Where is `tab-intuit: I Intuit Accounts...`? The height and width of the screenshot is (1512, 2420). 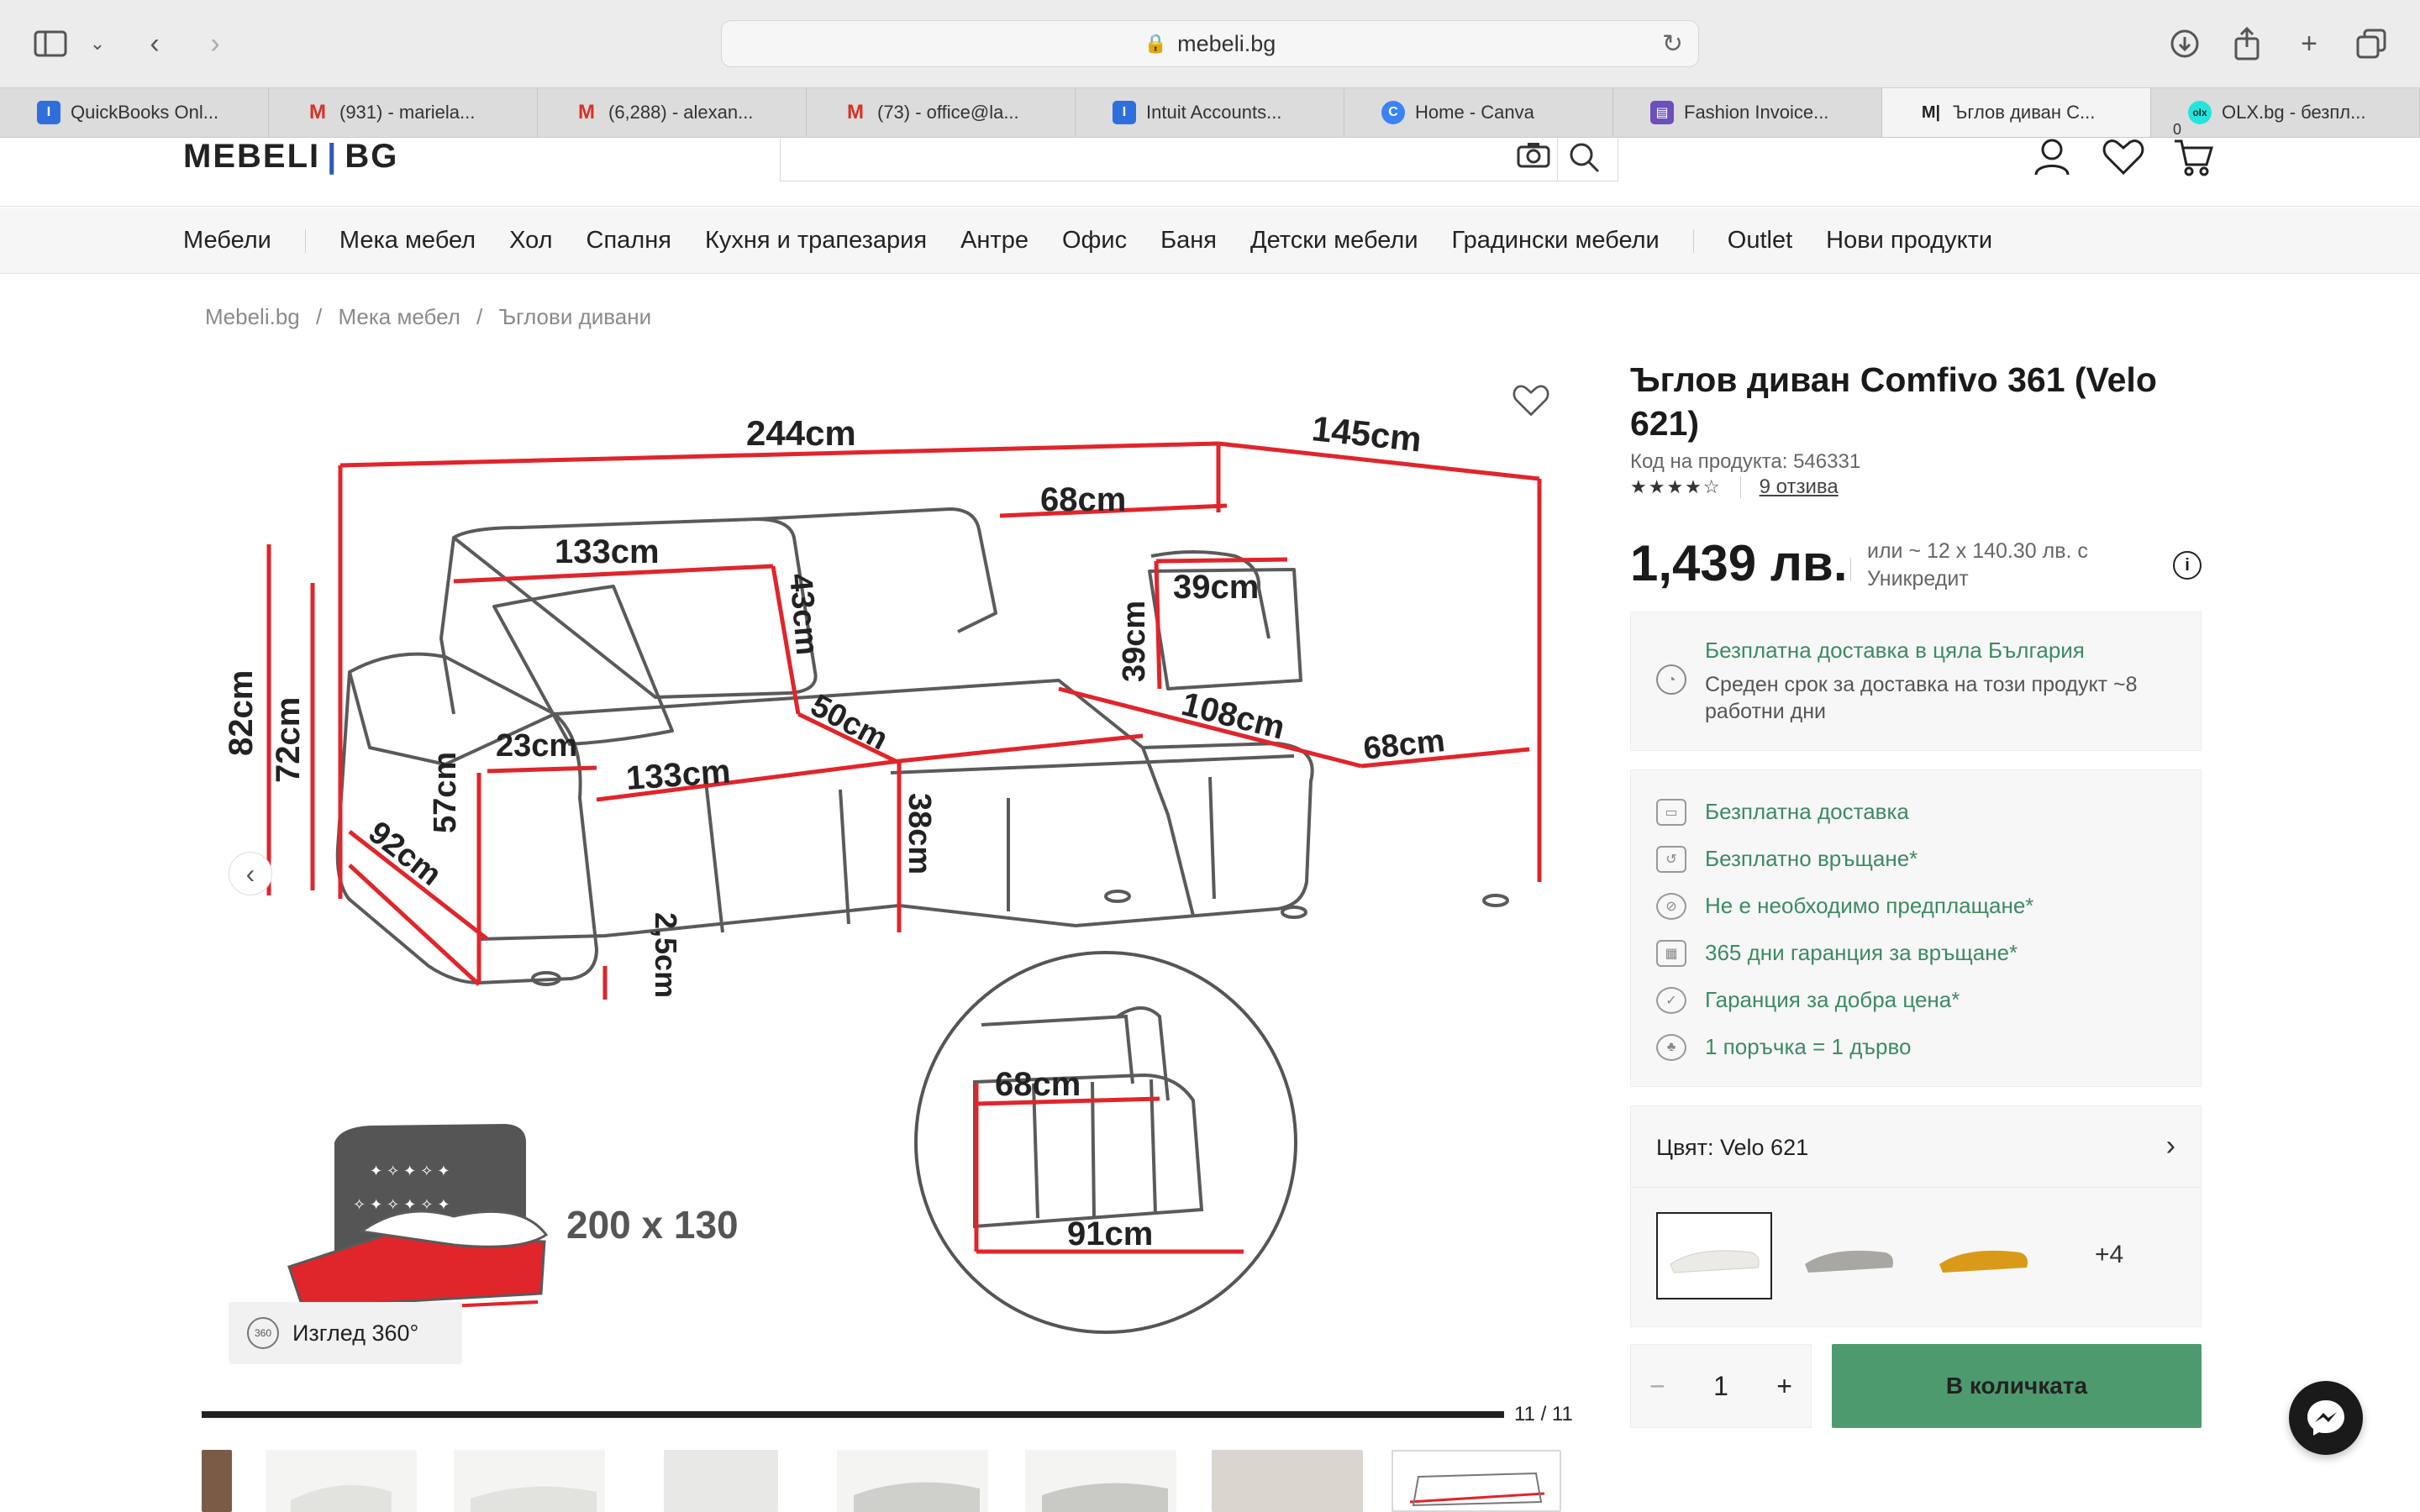 tab-intuit: I Intuit Accounts... is located at coordinates (1210, 112).